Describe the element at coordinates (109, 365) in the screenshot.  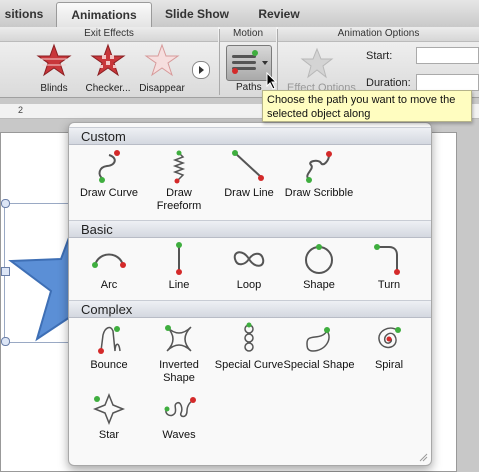
I see `path-label: Bounce` at that location.